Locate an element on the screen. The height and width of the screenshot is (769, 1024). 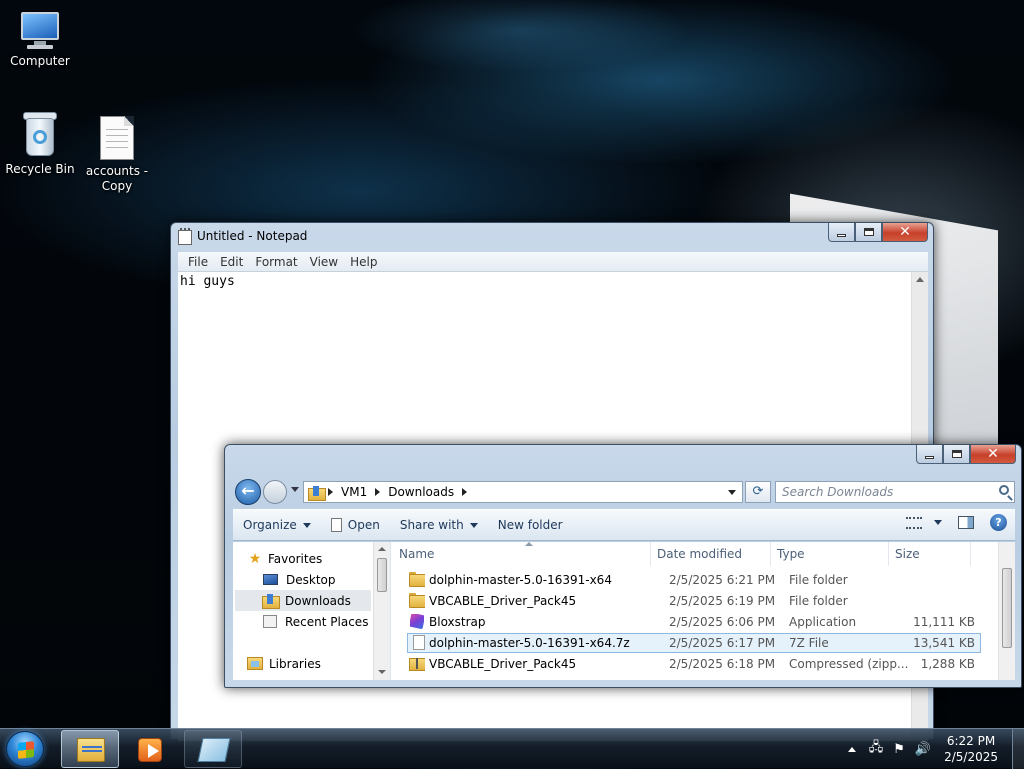
preview-pane-icon is located at coordinates (966, 522).